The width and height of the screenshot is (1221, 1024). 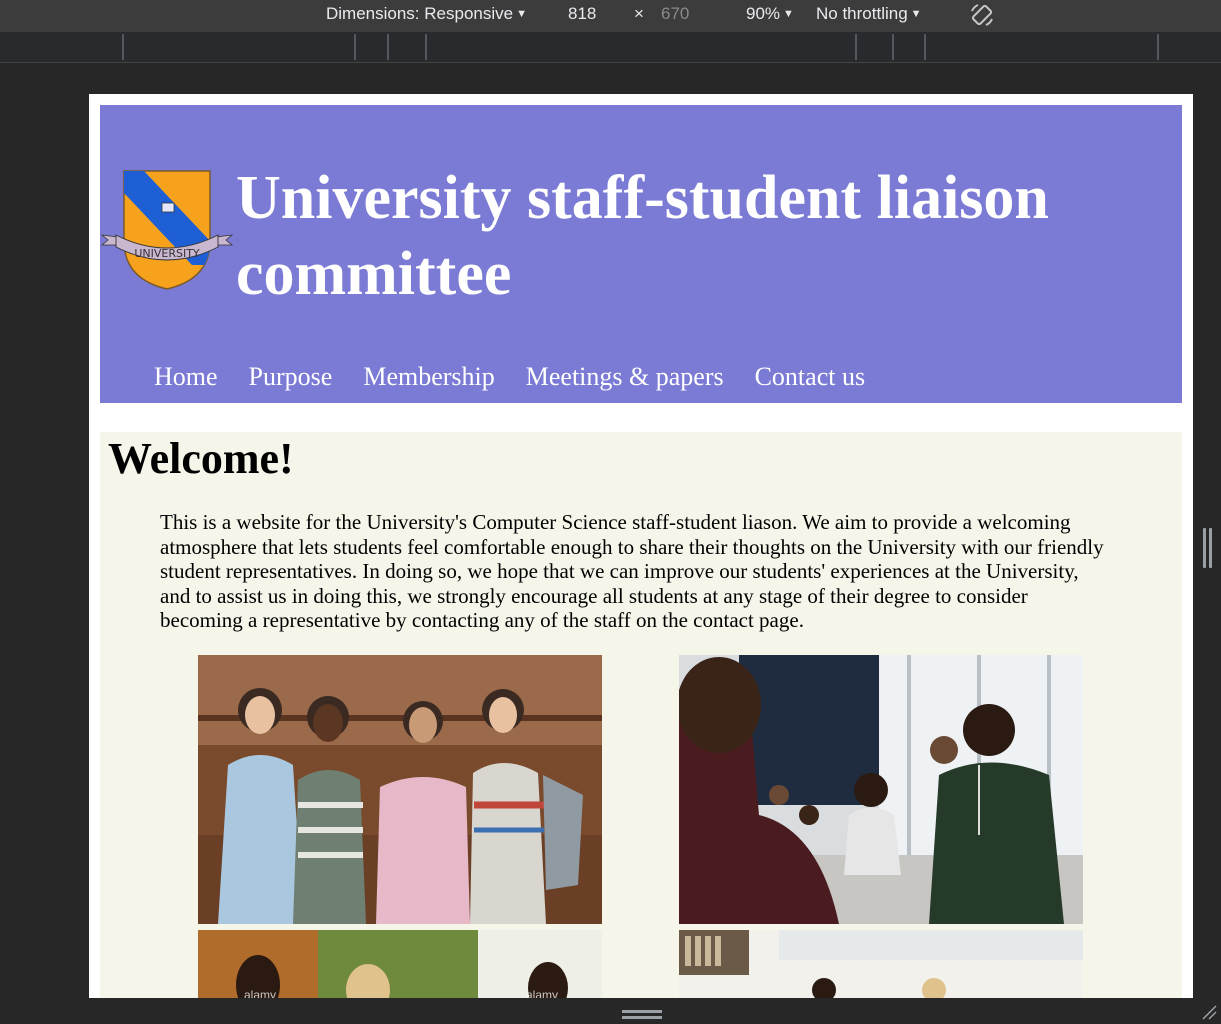 I want to click on rotate-icon, so click(x=982, y=17).